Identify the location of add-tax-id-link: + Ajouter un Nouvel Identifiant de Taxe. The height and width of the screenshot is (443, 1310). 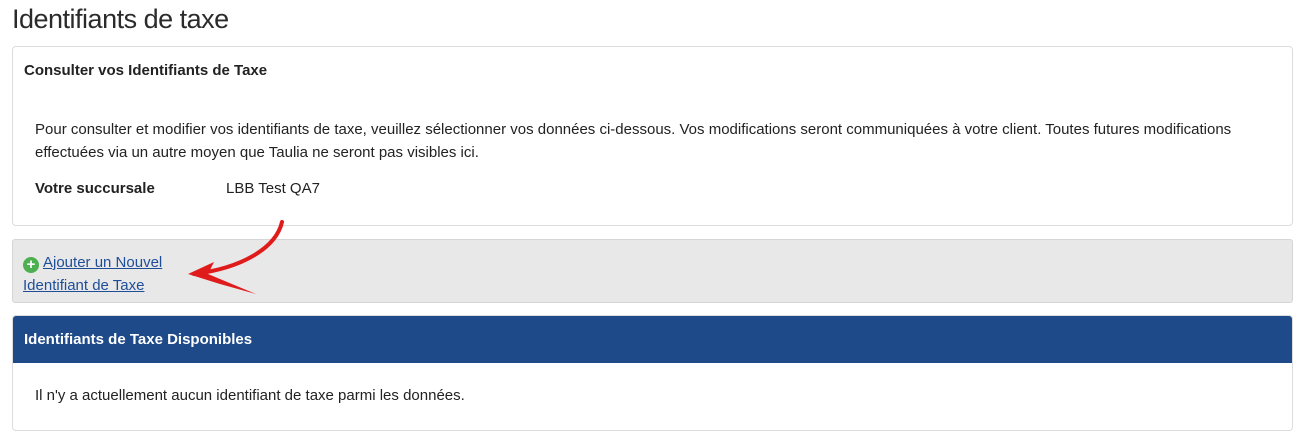
(108, 274).